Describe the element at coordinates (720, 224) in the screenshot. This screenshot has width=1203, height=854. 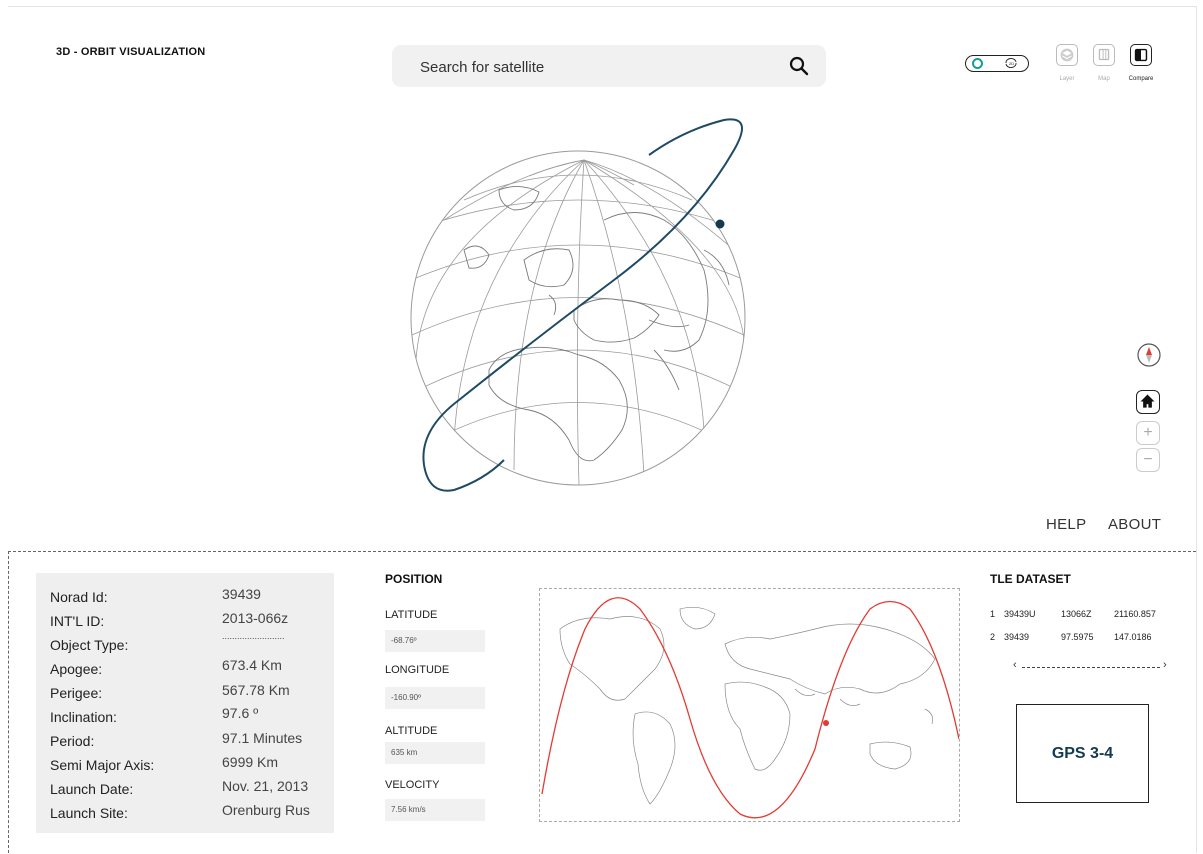
I see `satellite-marker` at that location.